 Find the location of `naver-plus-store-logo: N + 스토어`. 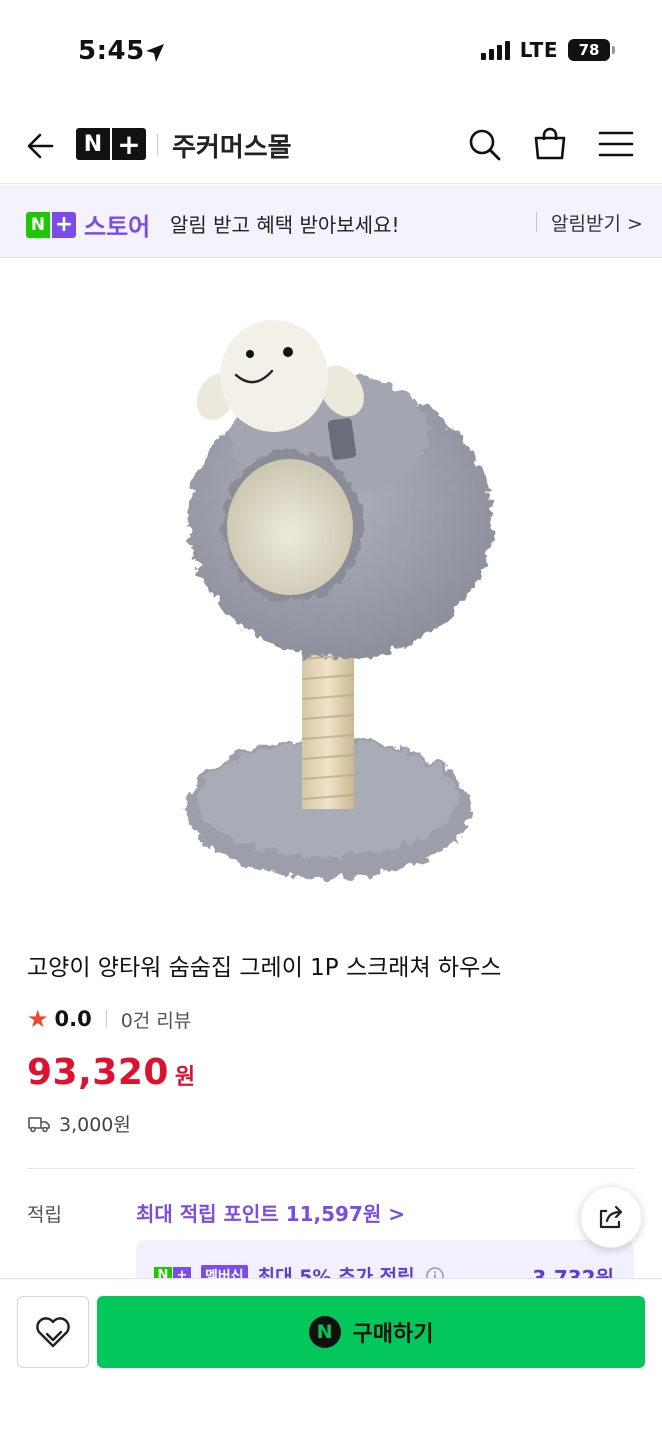

naver-plus-store-logo: N + 스토어 is located at coordinates (88, 224).